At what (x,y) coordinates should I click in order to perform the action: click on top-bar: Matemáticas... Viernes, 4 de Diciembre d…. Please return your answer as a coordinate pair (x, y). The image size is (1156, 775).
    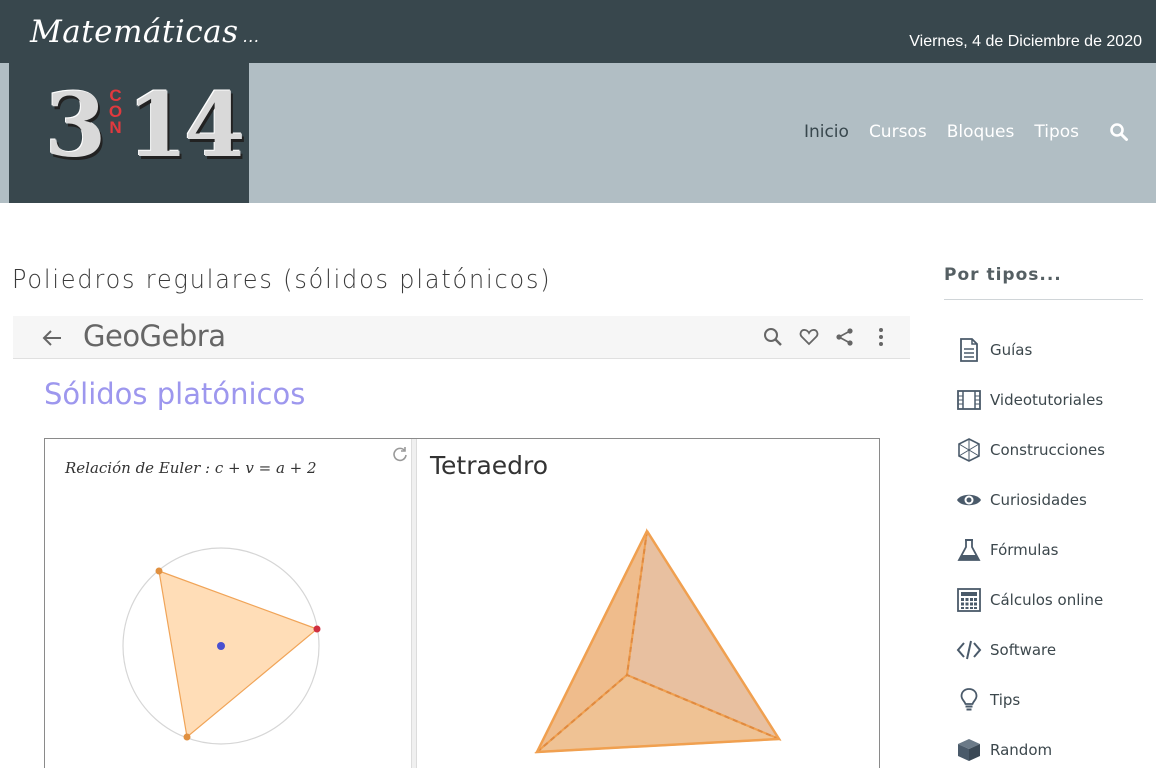
    Looking at the image, I should click on (578, 31).